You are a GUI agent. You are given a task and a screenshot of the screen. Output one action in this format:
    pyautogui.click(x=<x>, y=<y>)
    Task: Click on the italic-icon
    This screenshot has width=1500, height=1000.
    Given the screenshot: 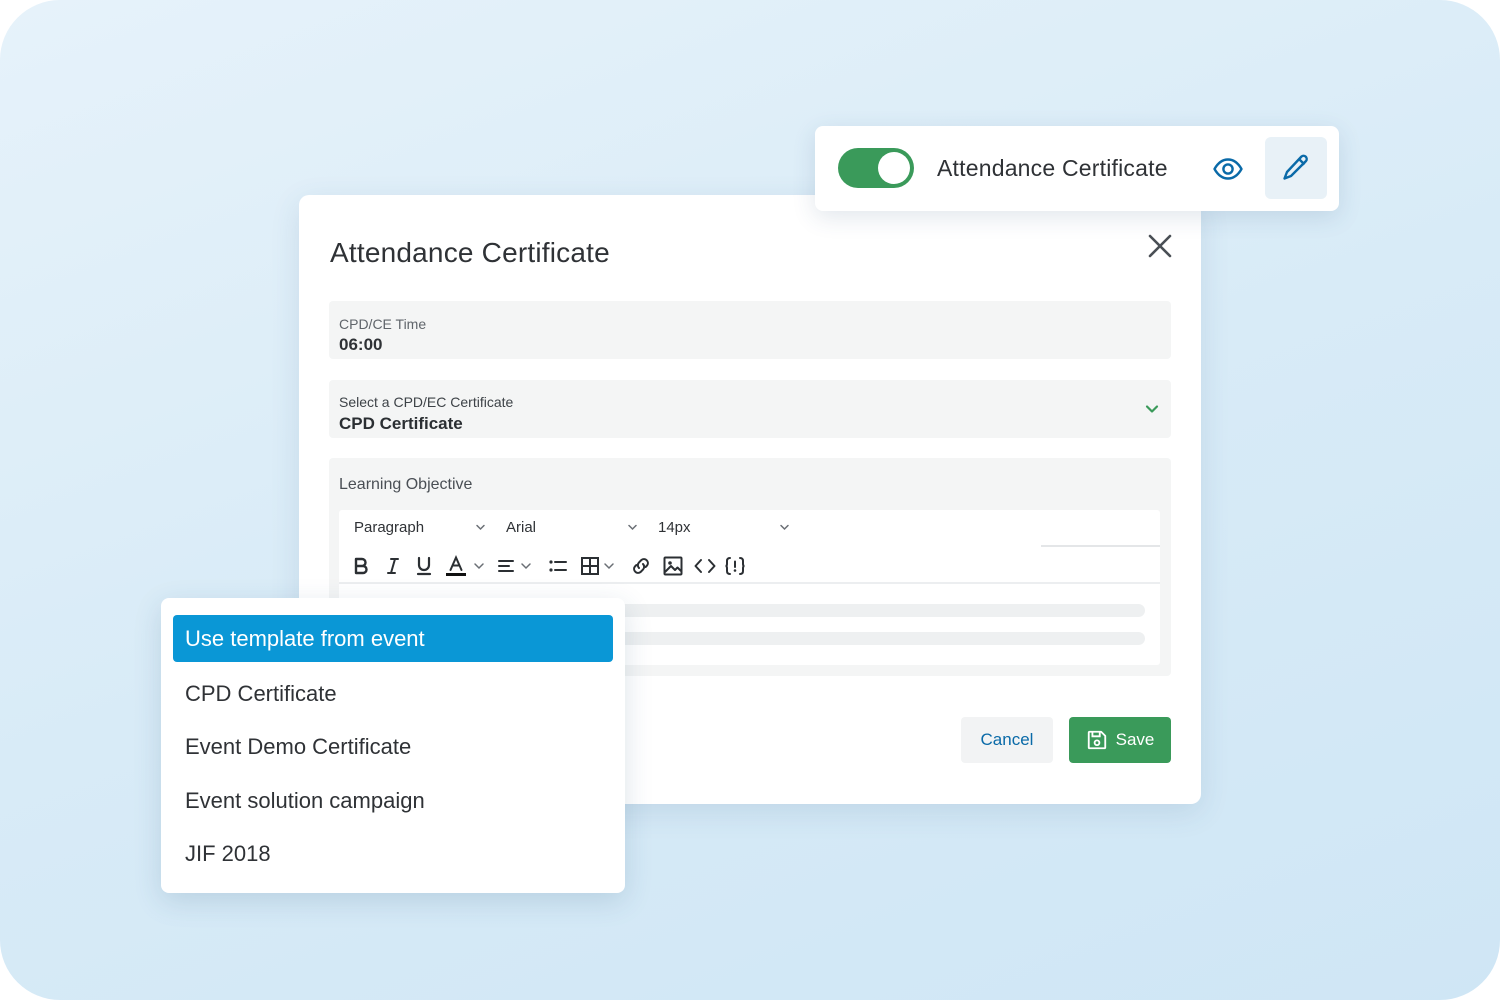 What is the action you would take?
    pyautogui.click(x=393, y=566)
    